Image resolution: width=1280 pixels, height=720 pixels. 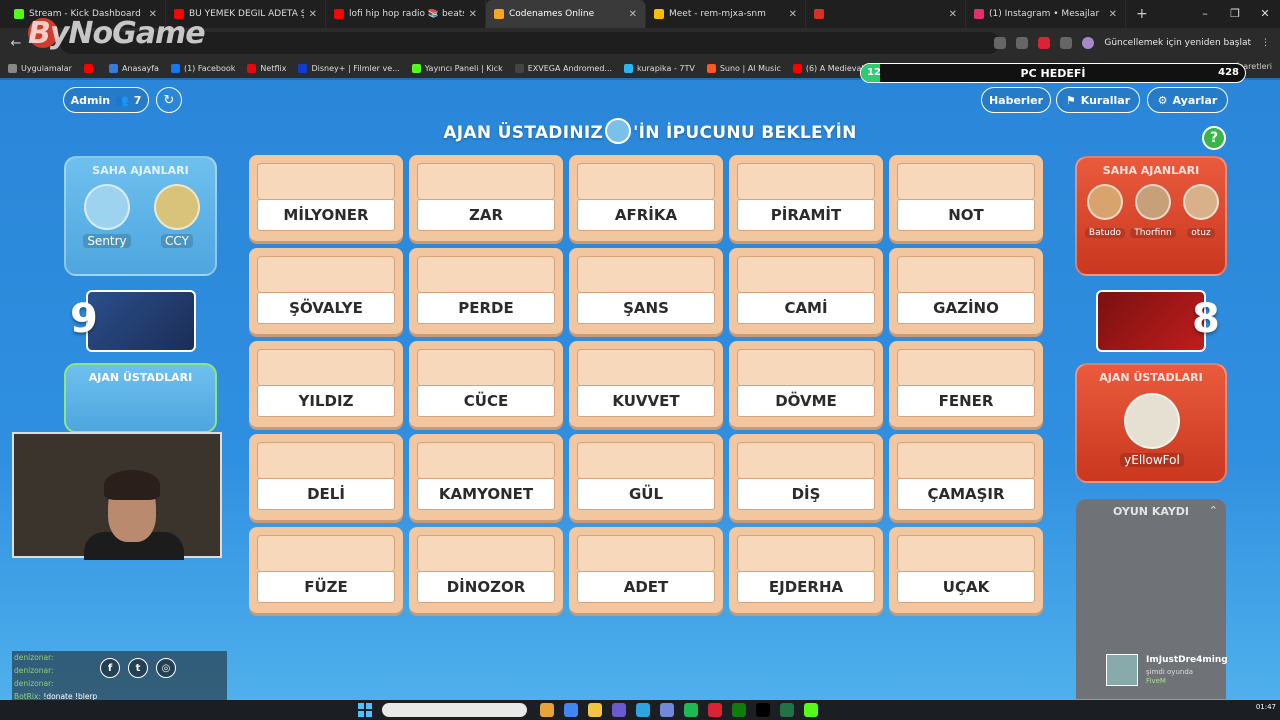 I want to click on help-icon: ?, so click(x=1214, y=138).